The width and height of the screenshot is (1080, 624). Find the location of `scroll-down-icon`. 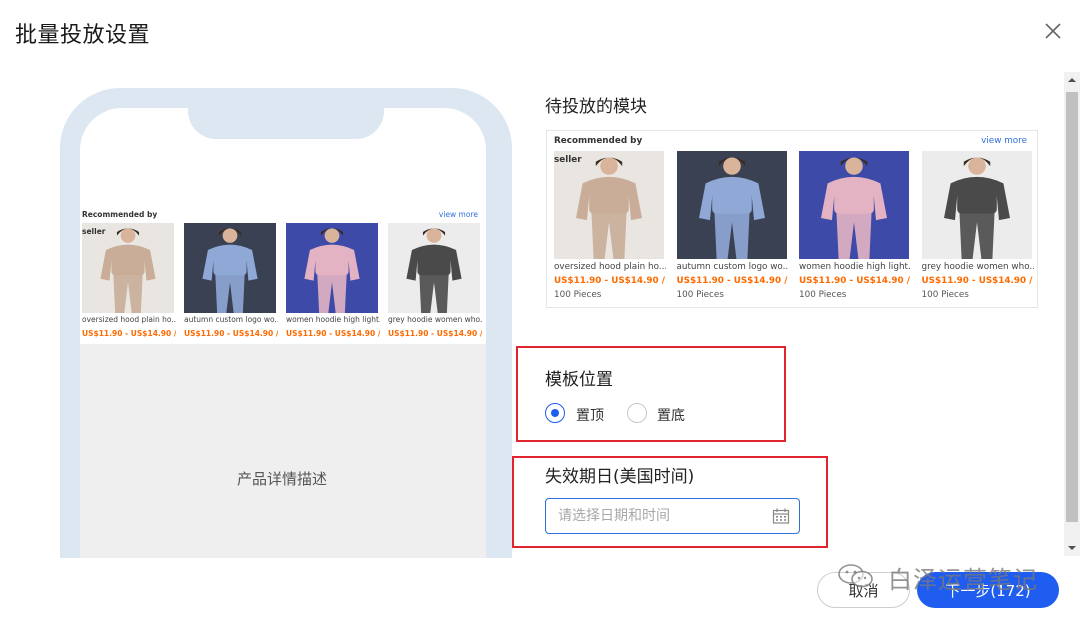

scroll-down-icon is located at coordinates (1072, 548).